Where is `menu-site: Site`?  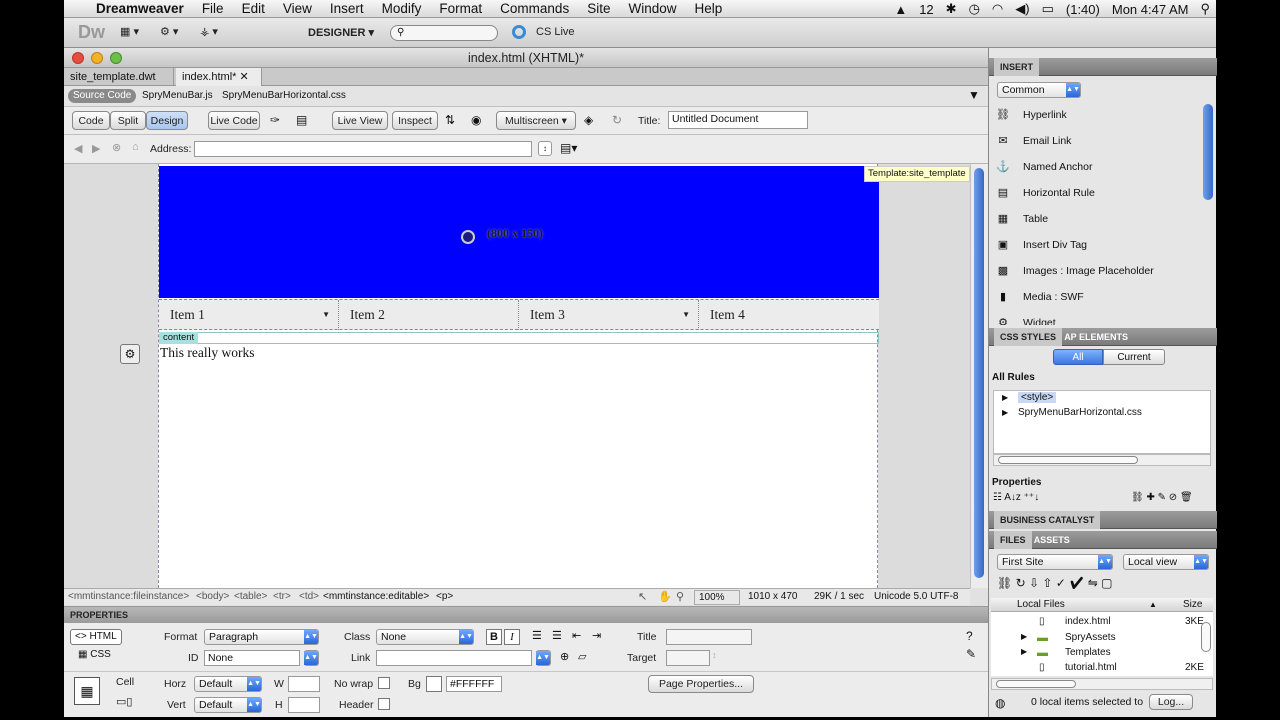
menu-site: Site is located at coordinates (598, 8).